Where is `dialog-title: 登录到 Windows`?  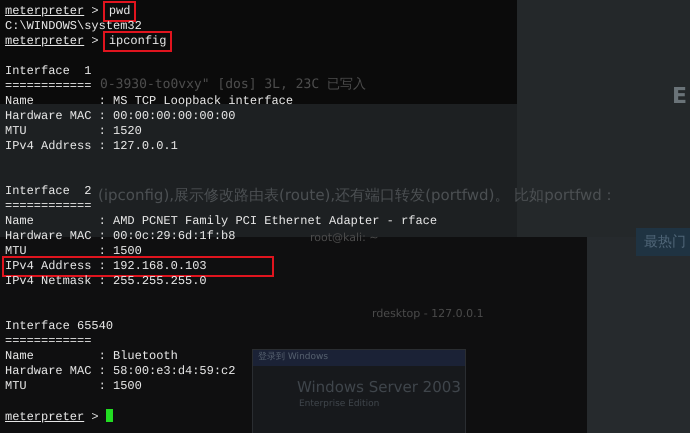
dialog-title: 登录到 Windows is located at coordinates (359, 358).